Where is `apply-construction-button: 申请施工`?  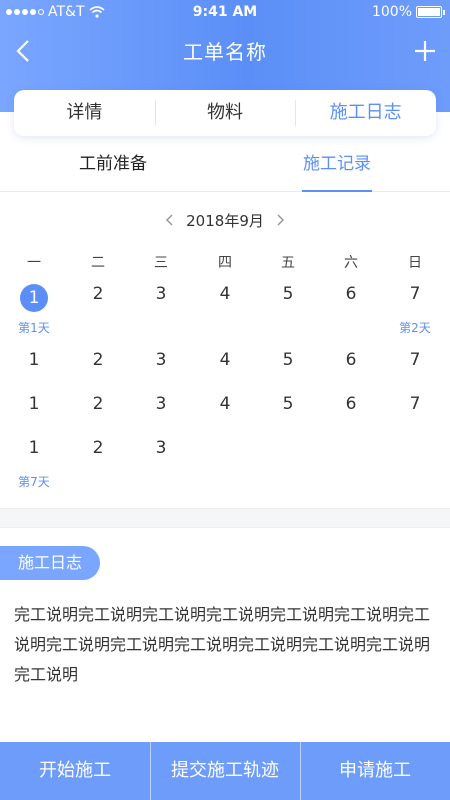 apply-construction-button: 申请施工 is located at coordinates (375, 771).